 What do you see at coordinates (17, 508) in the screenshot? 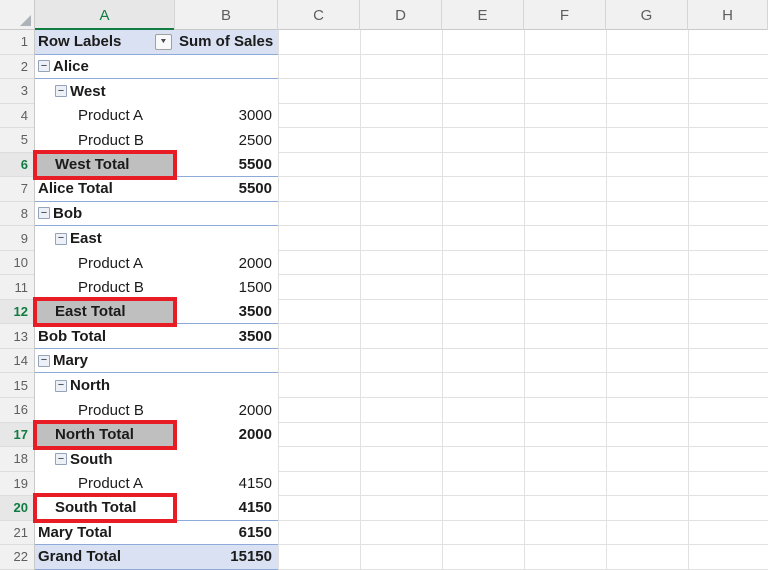
I see `row-header-20: 20` at bounding box center [17, 508].